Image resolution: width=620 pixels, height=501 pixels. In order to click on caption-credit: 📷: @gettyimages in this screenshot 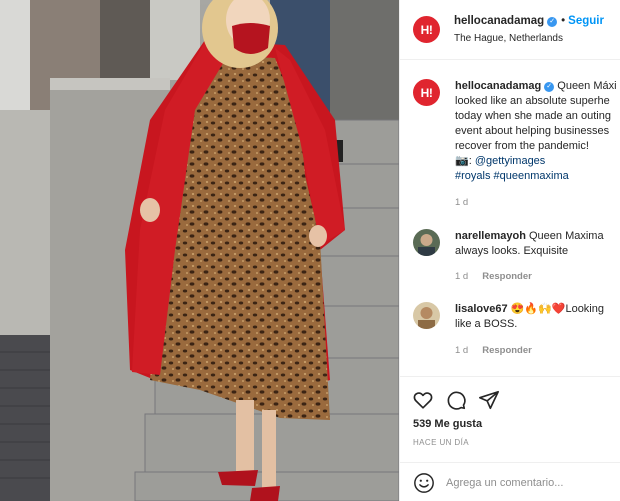, I will do `click(500, 161)`.